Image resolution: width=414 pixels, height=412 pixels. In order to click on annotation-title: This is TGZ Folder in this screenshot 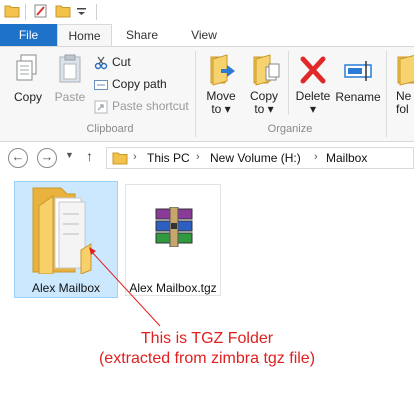, I will do `click(207, 338)`.